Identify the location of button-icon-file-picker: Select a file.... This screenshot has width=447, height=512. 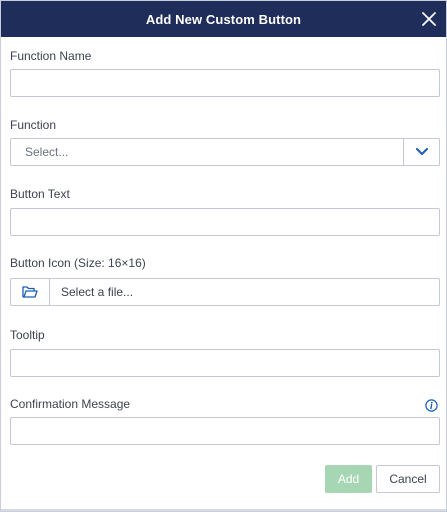
(225, 292).